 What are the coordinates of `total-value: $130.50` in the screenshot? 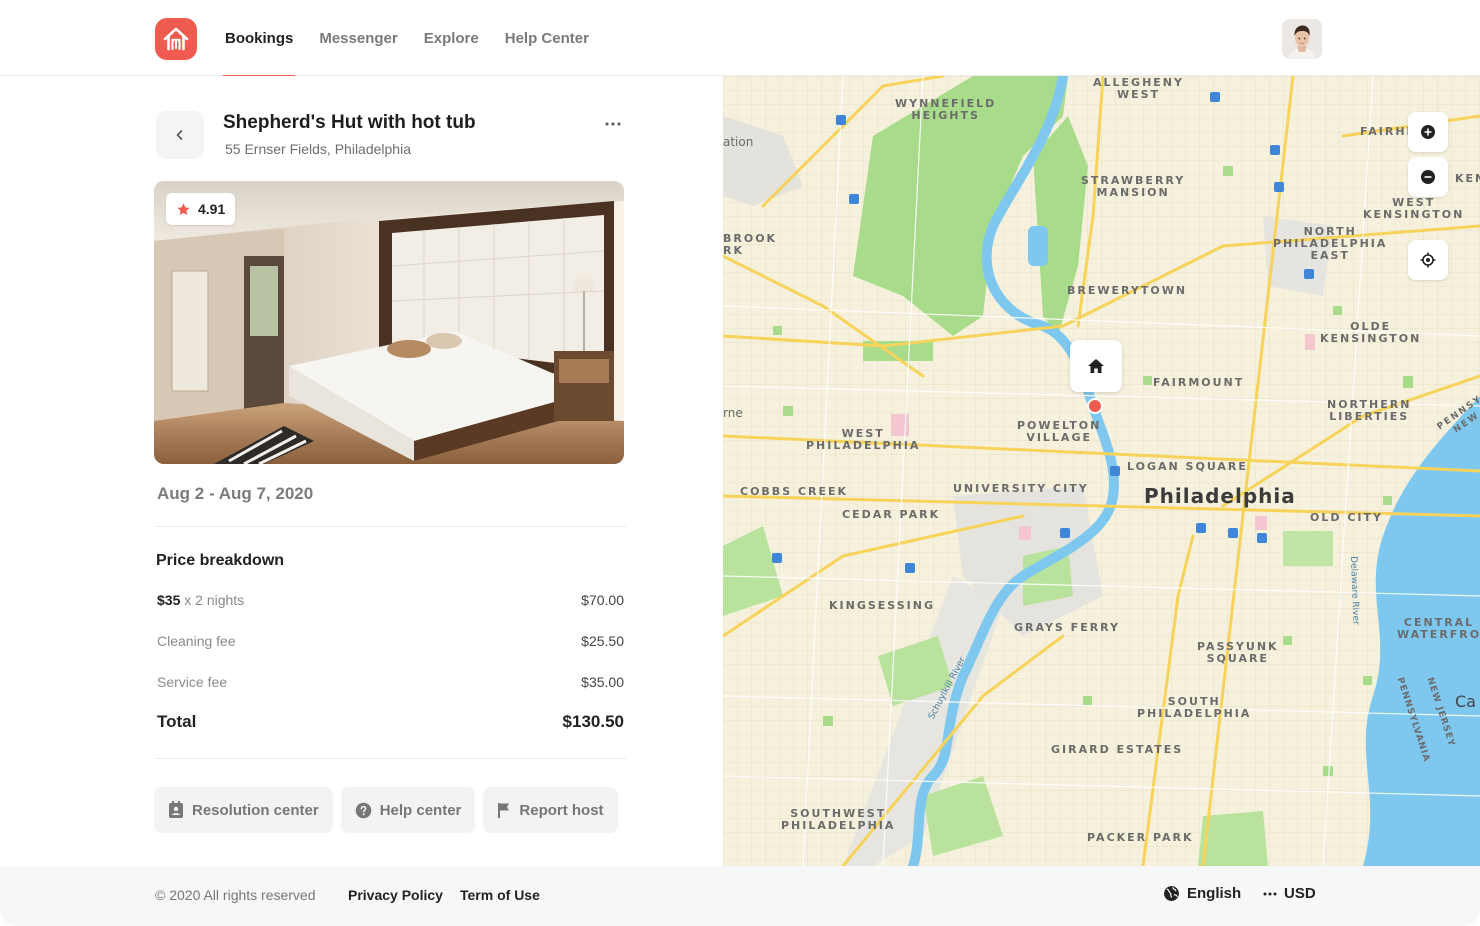 It's located at (593, 721).